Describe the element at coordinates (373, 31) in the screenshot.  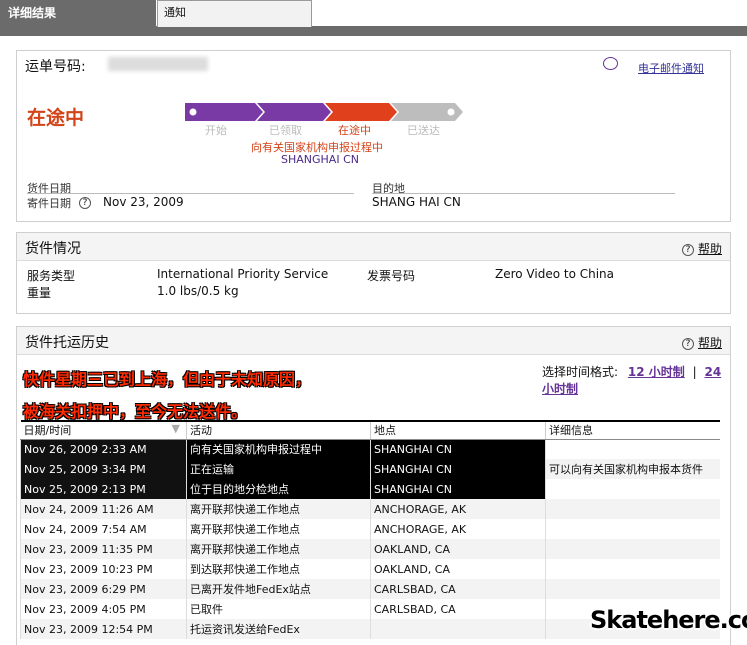
I see `tab-bar-stripe` at that location.